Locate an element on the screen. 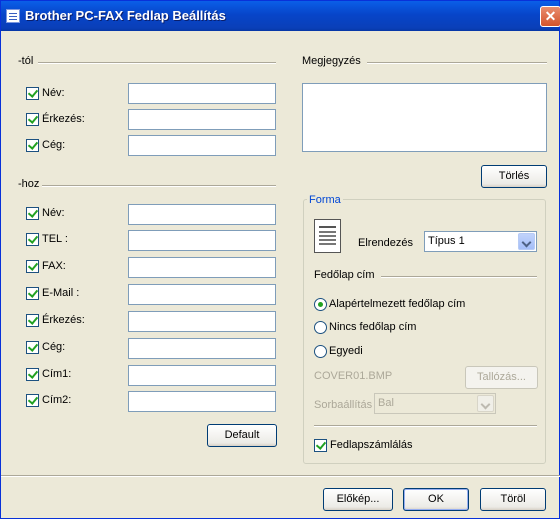 This screenshot has height=519, width=560. radio-custom-cover-title is located at coordinates (320, 351).